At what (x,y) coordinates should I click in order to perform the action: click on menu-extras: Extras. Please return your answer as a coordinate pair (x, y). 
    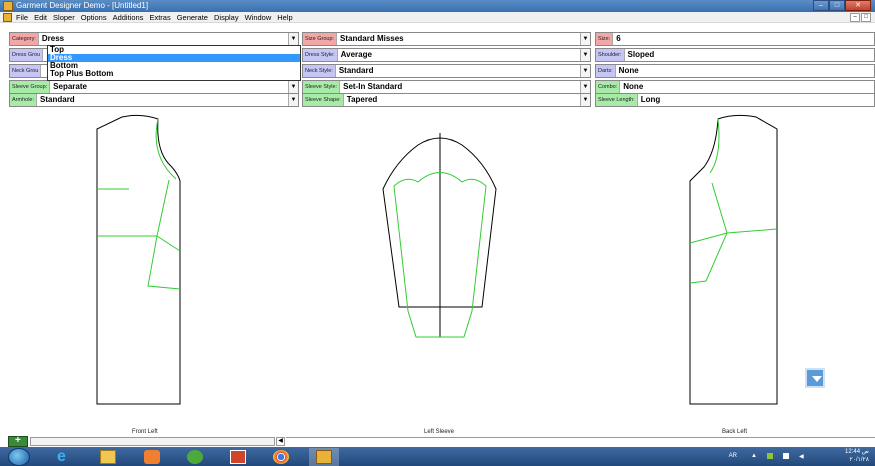
    Looking at the image, I should click on (159, 17).